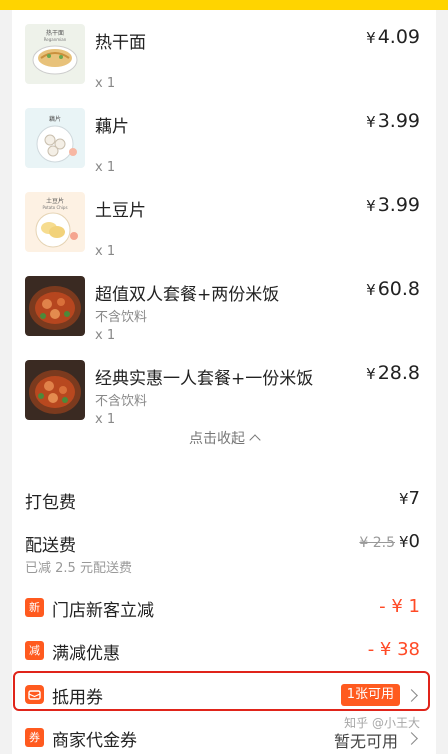  I want to click on packing-fee-value: ¥7, so click(409, 498).